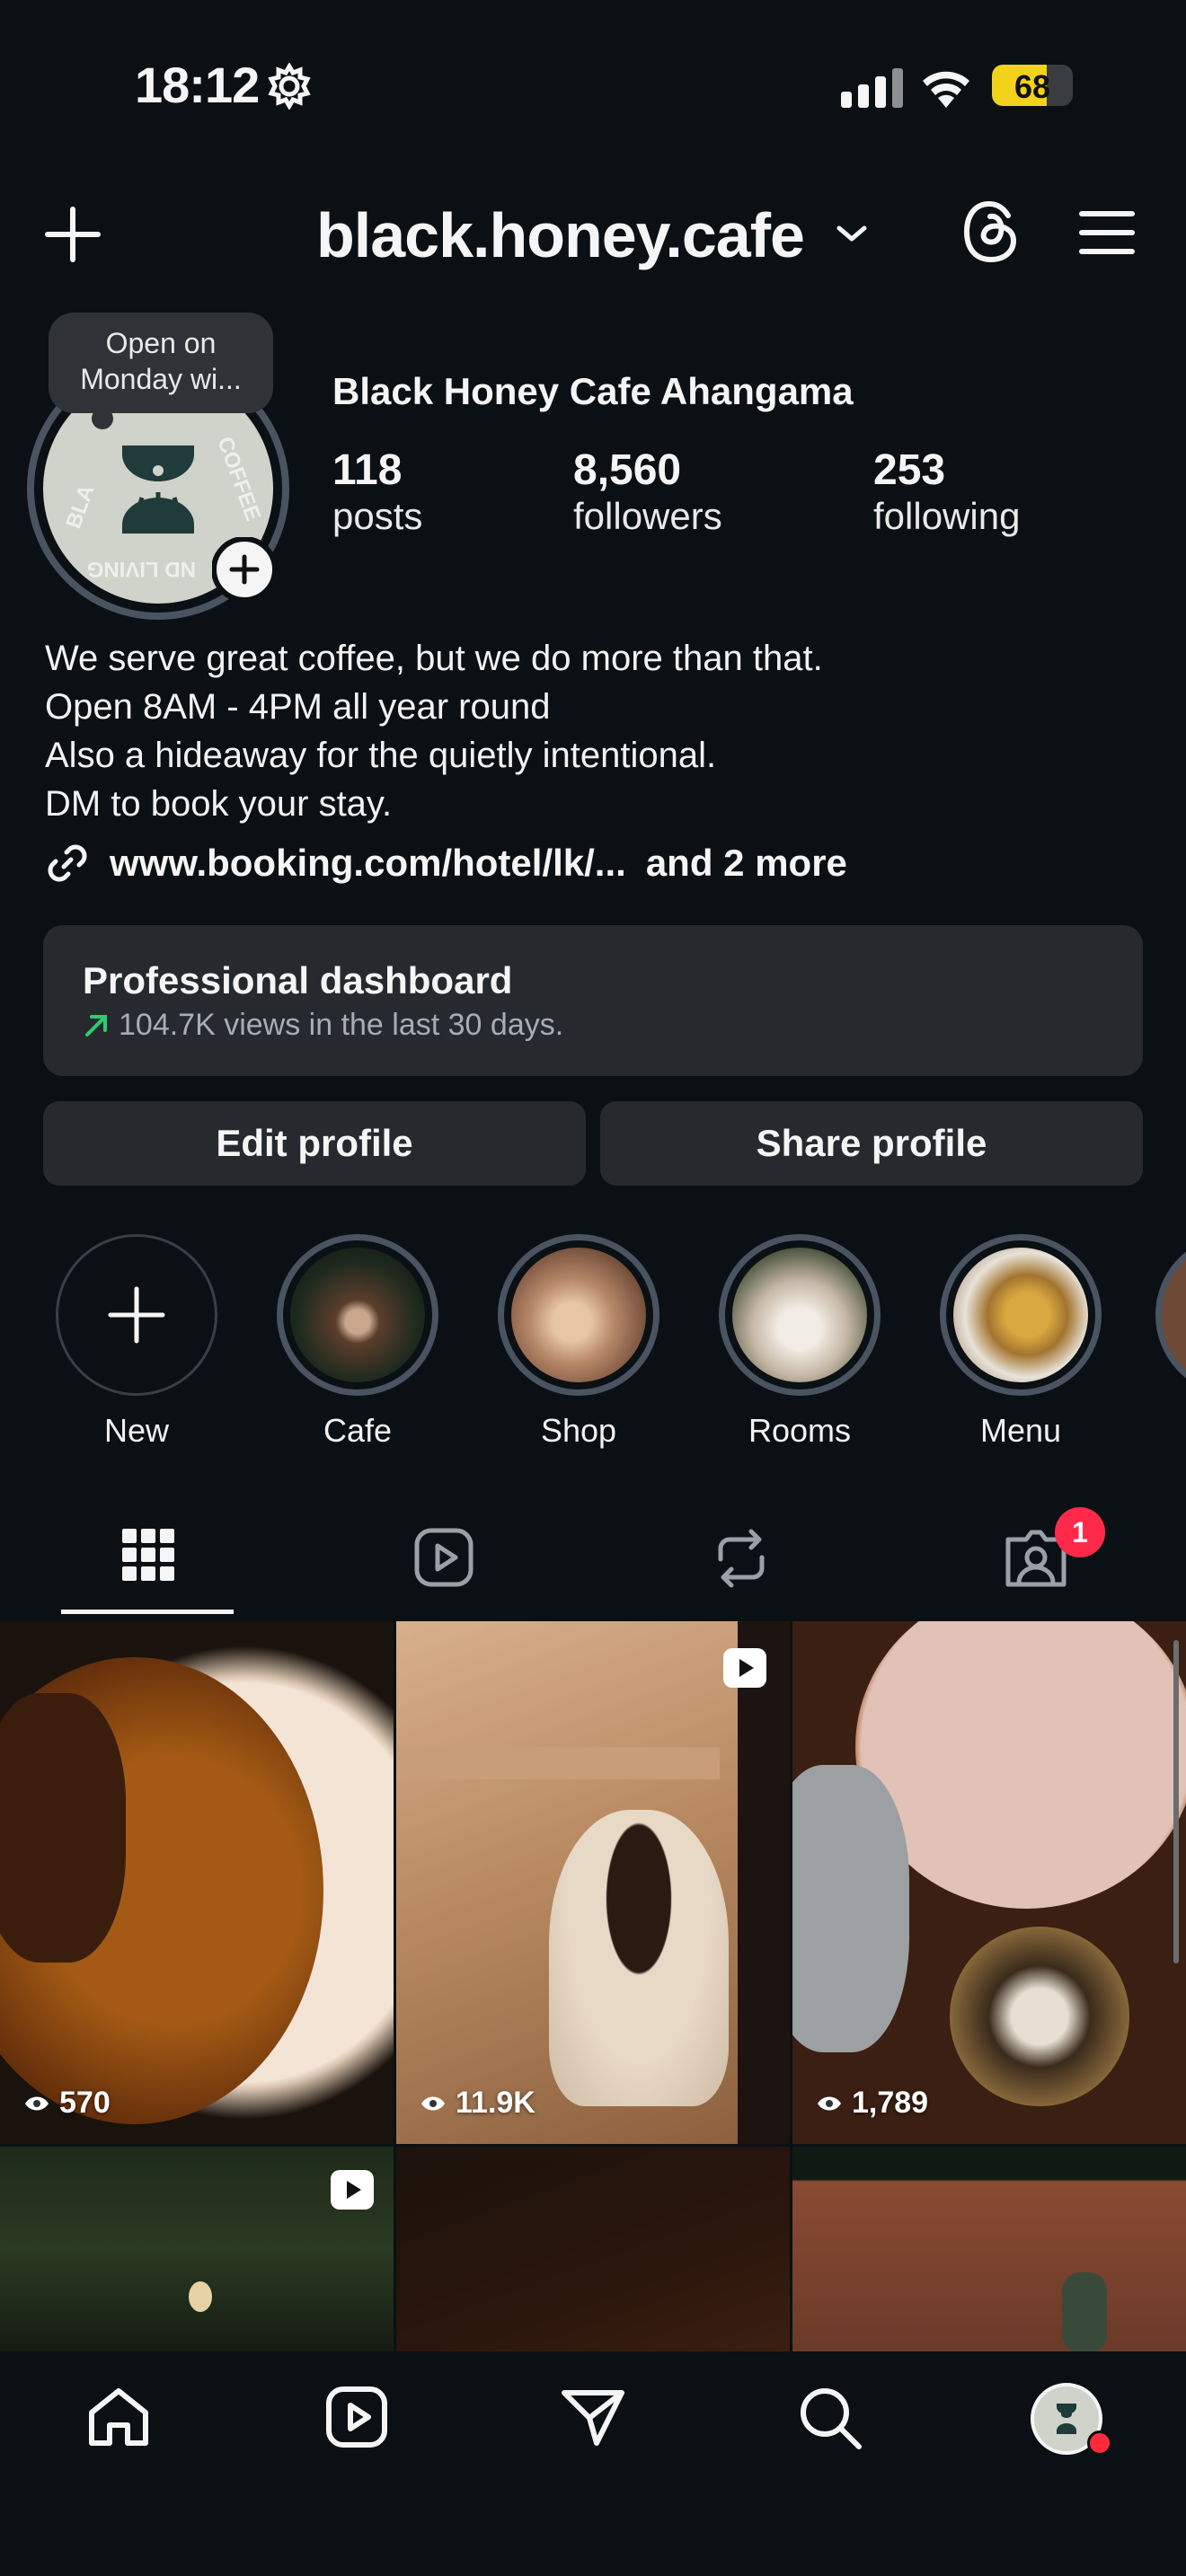 This screenshot has height=2576, width=1186. What do you see at coordinates (593, 2417) in the screenshot?
I see `direct-messages-icon` at bounding box center [593, 2417].